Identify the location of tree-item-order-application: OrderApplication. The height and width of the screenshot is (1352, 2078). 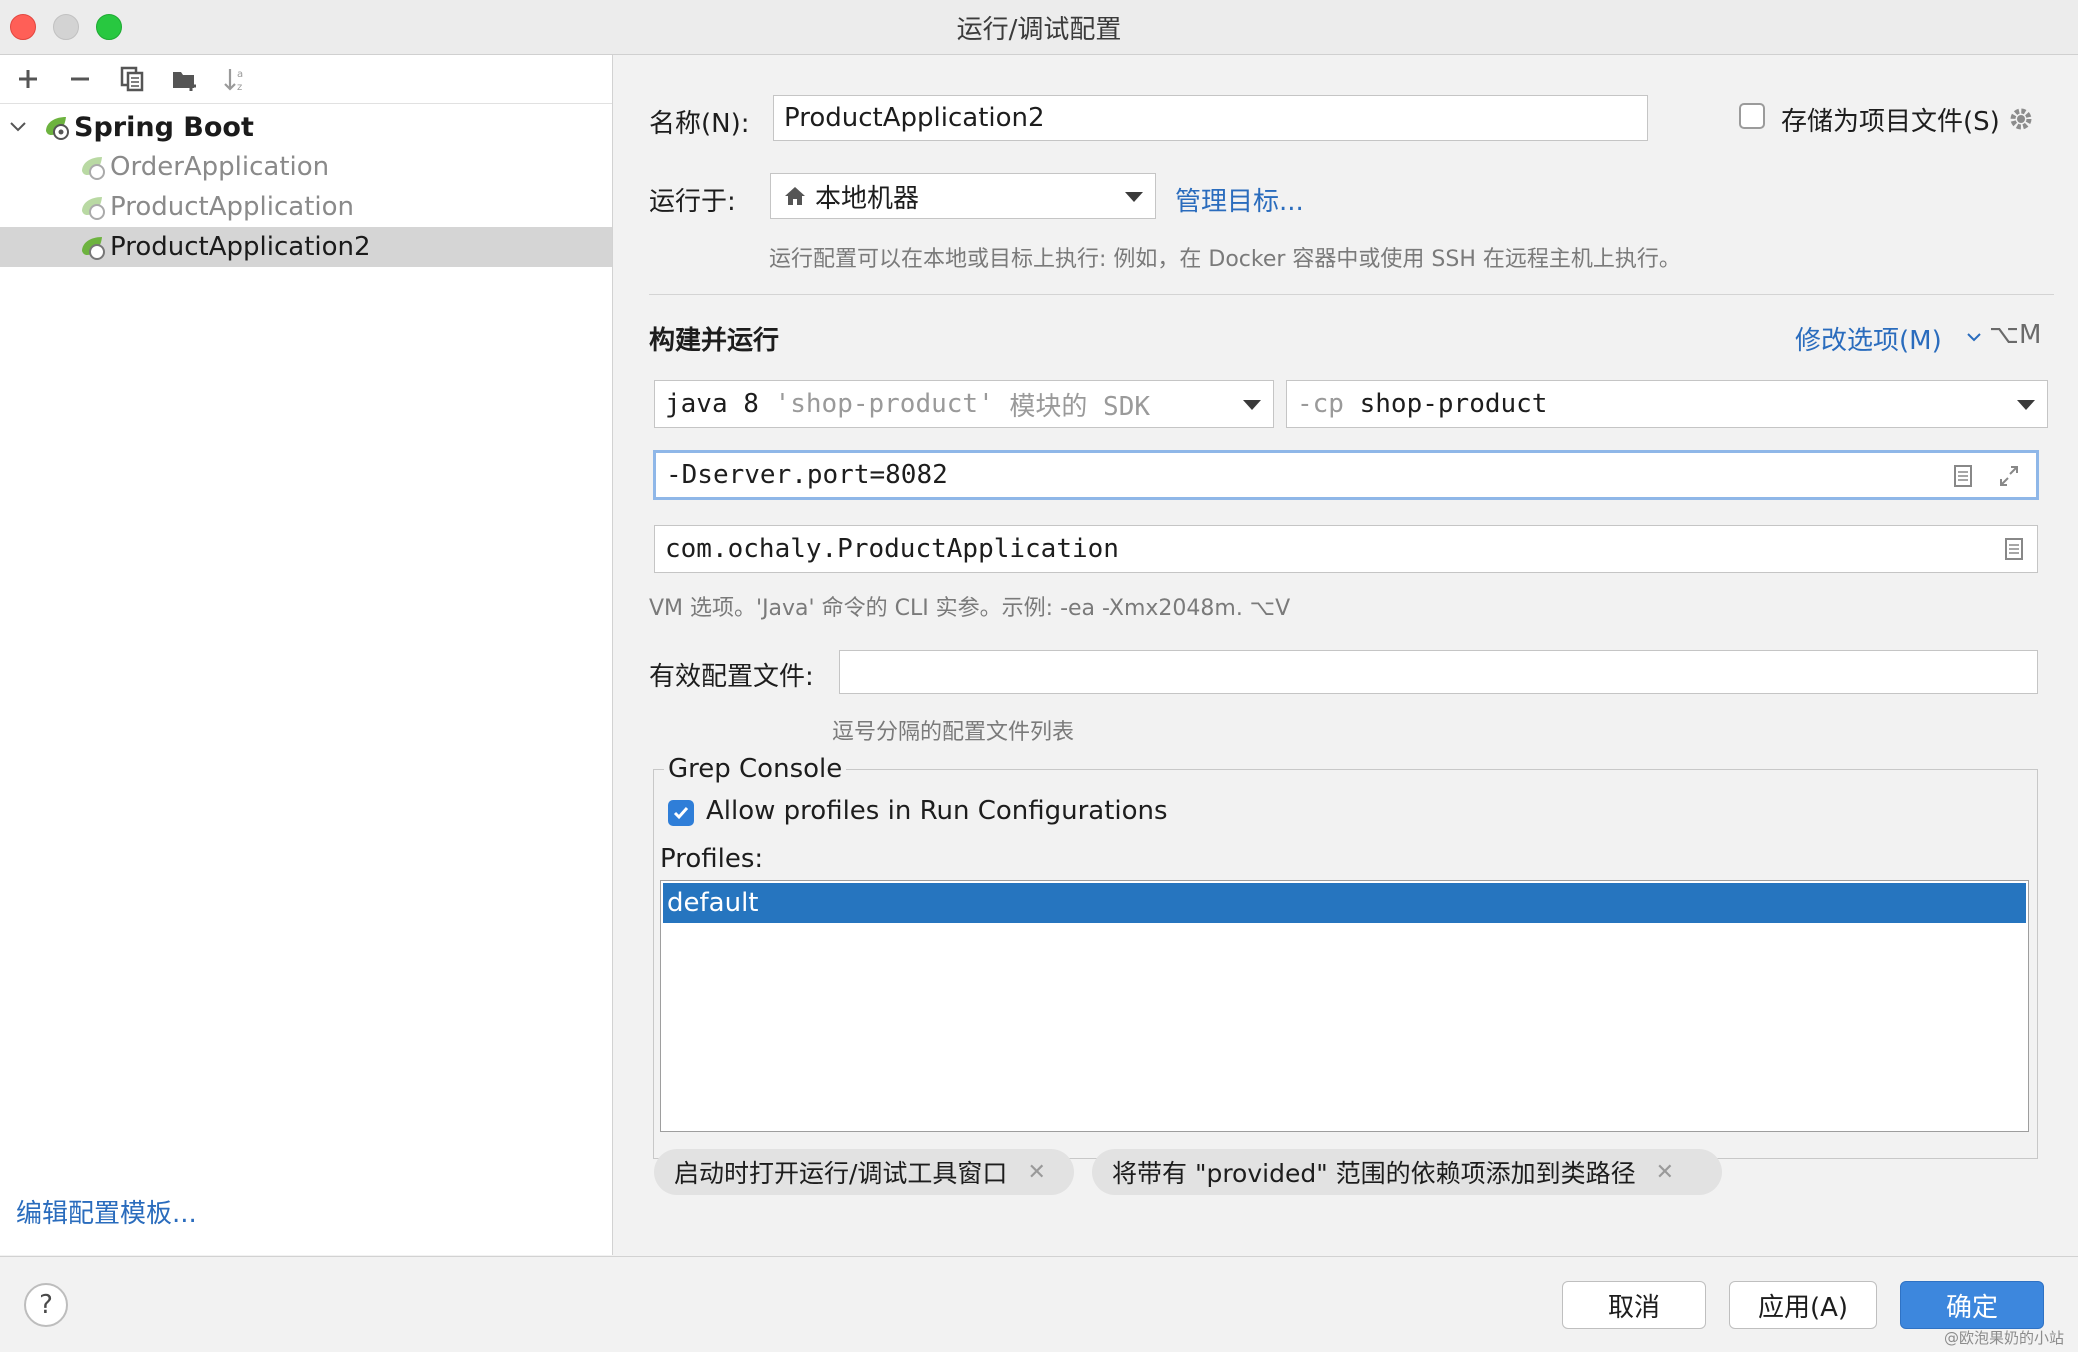
(306, 167).